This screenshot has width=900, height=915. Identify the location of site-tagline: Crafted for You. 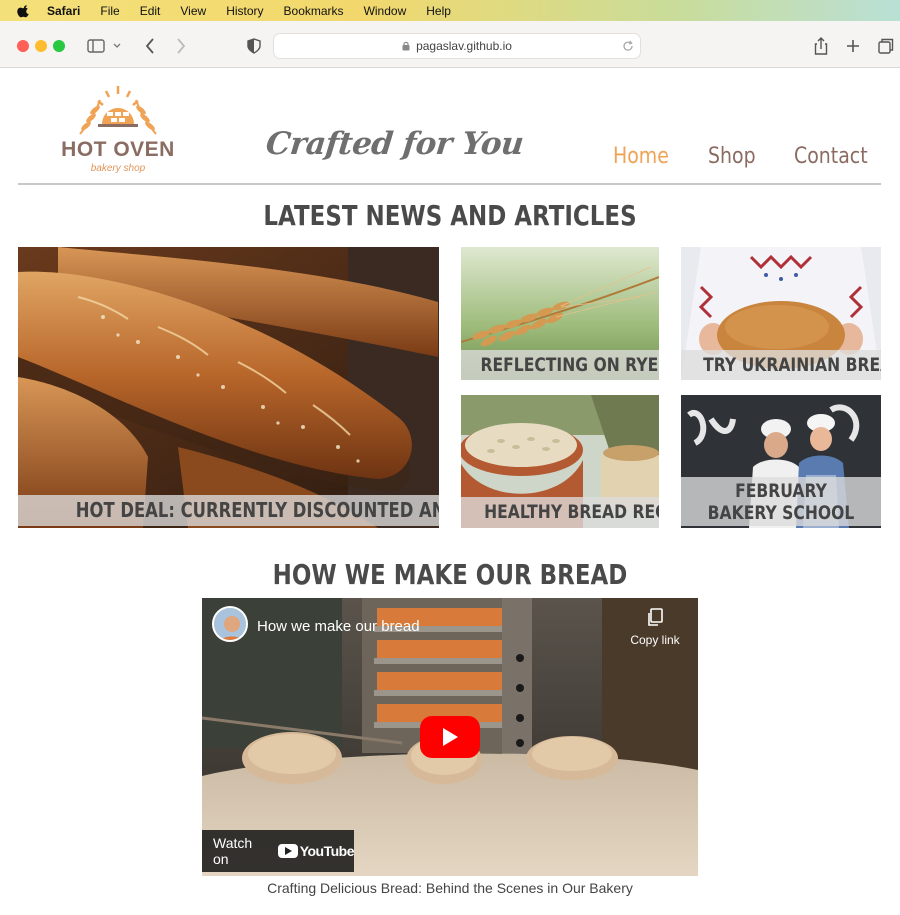
(395, 144).